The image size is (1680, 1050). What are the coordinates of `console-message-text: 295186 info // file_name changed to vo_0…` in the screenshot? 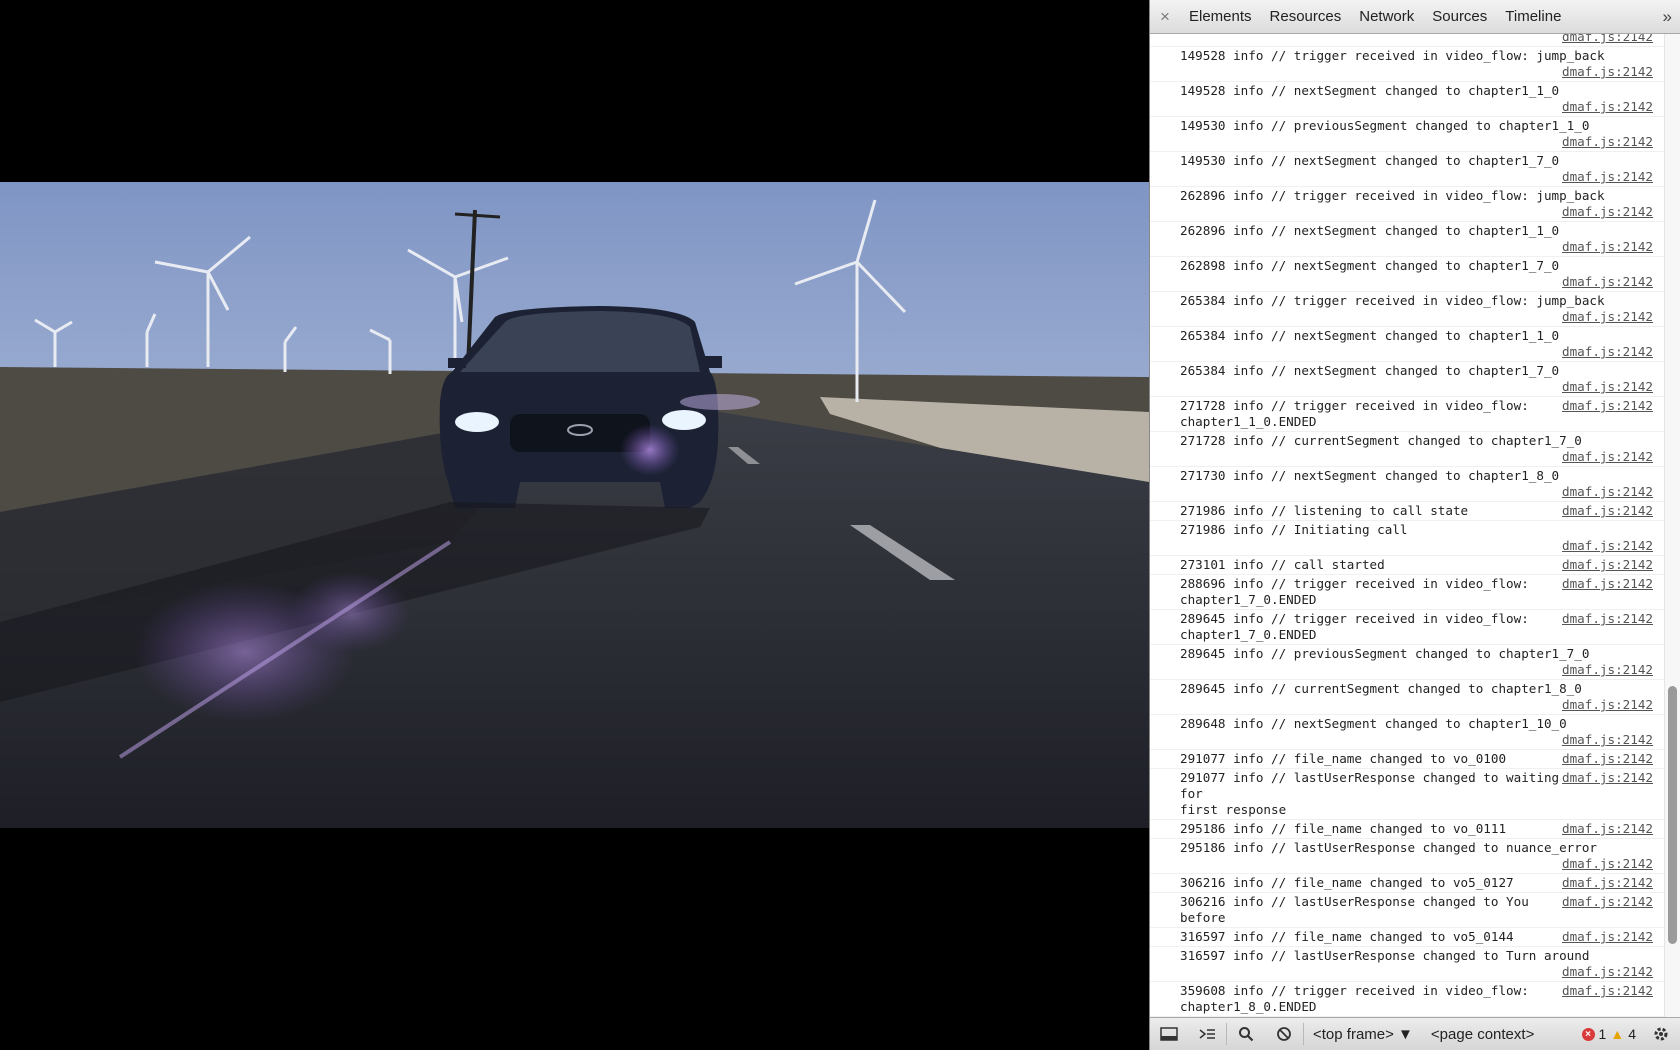 It's located at (1343, 828).